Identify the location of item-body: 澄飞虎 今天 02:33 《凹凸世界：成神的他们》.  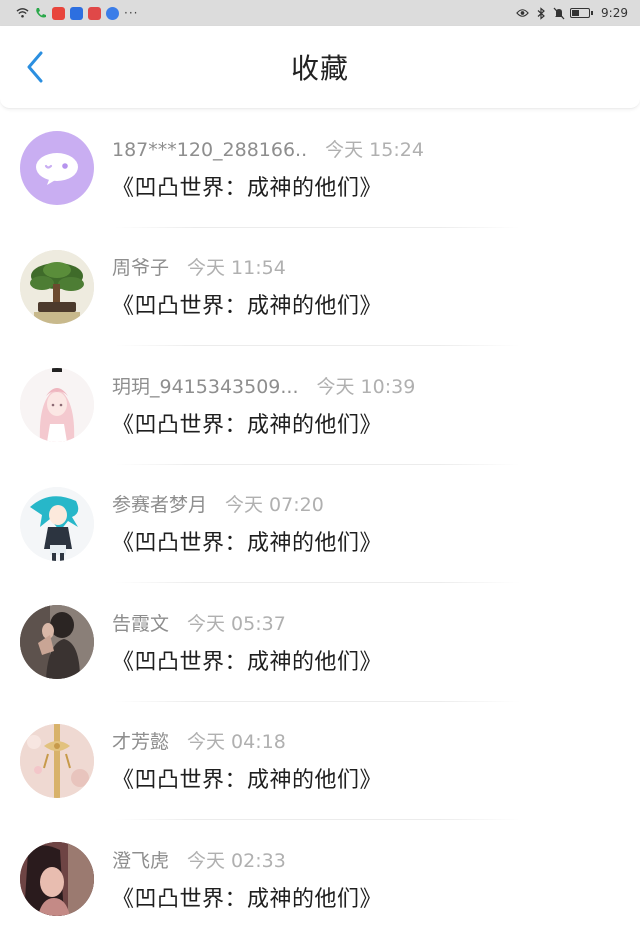
(247, 879).